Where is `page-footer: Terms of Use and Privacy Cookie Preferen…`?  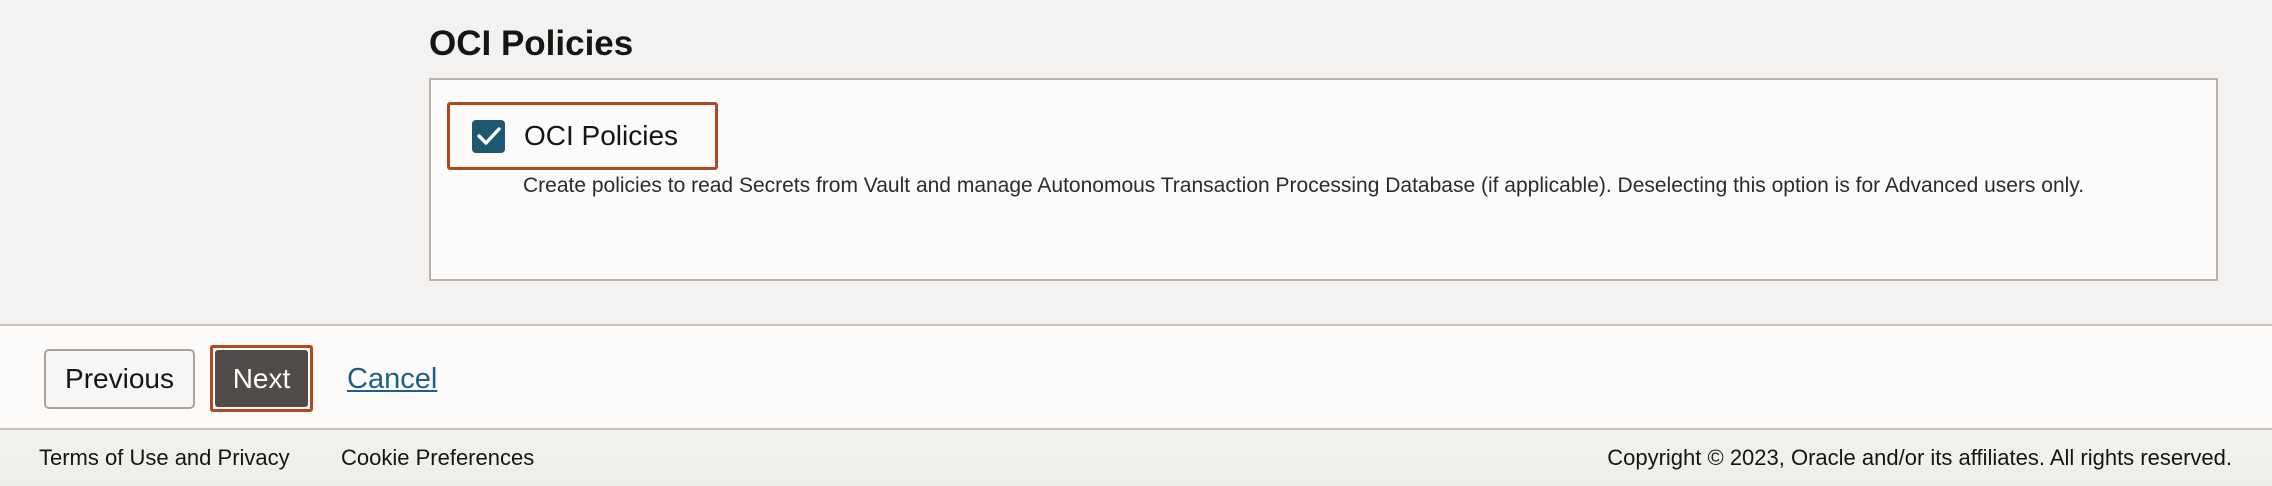
page-footer: Terms of Use and Privacy Cookie Preferen… is located at coordinates (1136, 458).